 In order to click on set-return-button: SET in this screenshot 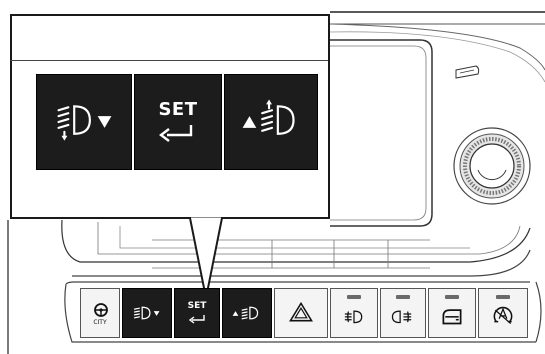, I will do `click(197, 313)`.